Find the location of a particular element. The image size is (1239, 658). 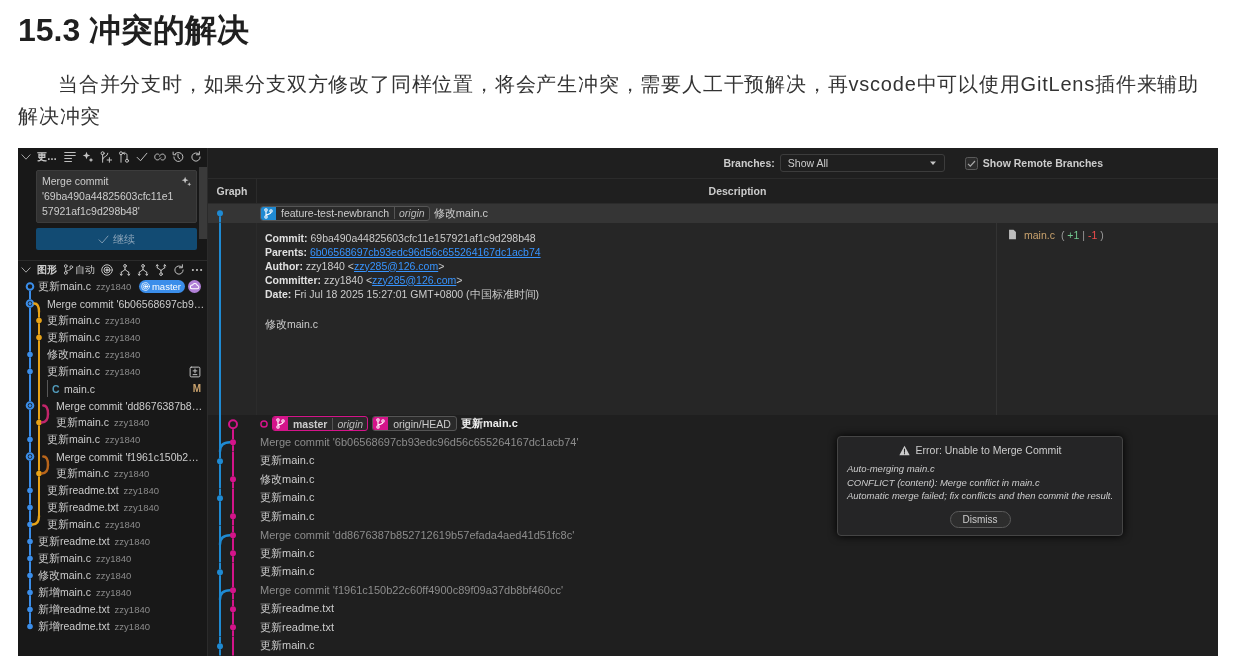

column-header: Description is located at coordinates (737, 191).